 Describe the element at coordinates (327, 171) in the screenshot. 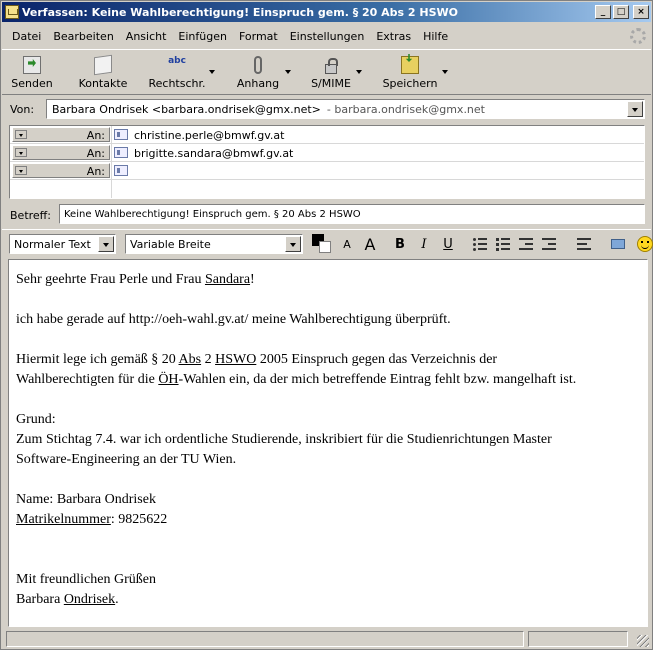

I see `recipient-row: An:` at that location.